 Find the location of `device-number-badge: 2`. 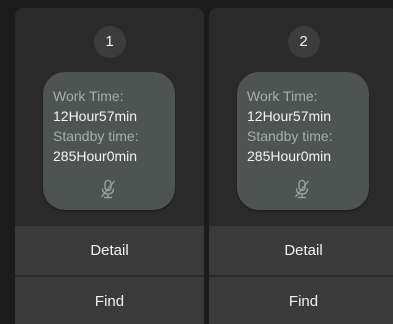

device-number-badge: 2 is located at coordinates (303, 42).